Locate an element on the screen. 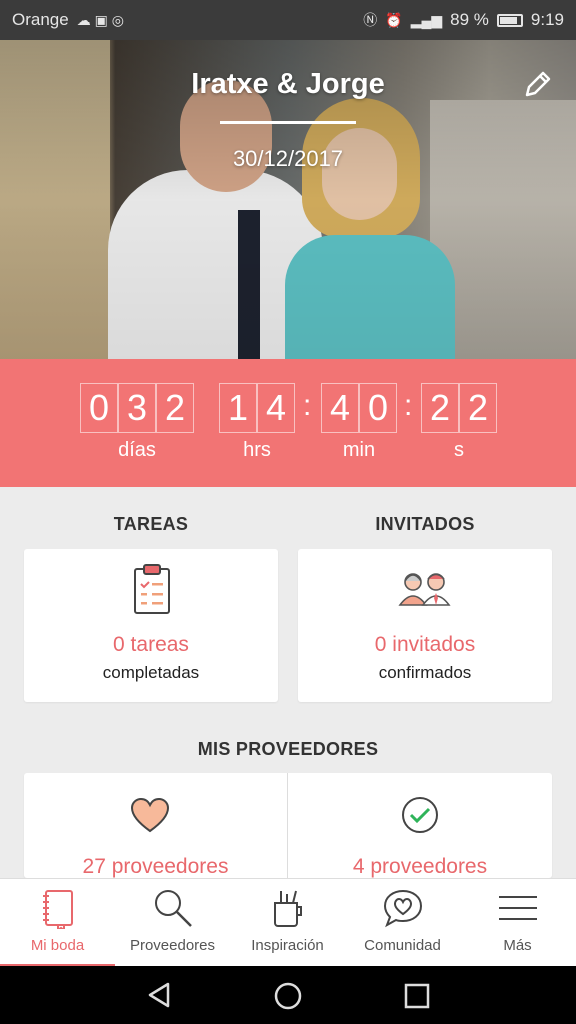 This screenshot has height=1024, width=576. minutes-label: min is located at coordinates (359, 450).